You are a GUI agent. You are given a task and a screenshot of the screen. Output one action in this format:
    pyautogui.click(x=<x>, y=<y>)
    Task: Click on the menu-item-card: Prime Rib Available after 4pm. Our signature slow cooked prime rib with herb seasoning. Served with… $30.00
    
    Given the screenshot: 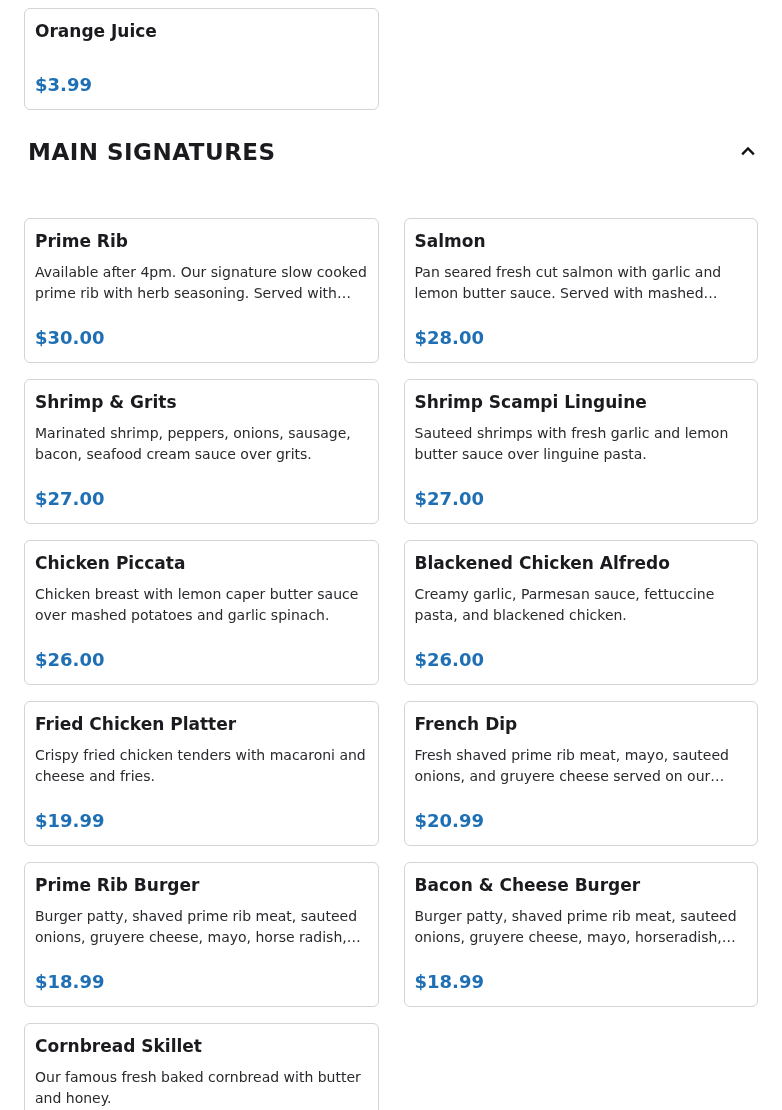 What is the action you would take?
    pyautogui.click(x=201, y=290)
    